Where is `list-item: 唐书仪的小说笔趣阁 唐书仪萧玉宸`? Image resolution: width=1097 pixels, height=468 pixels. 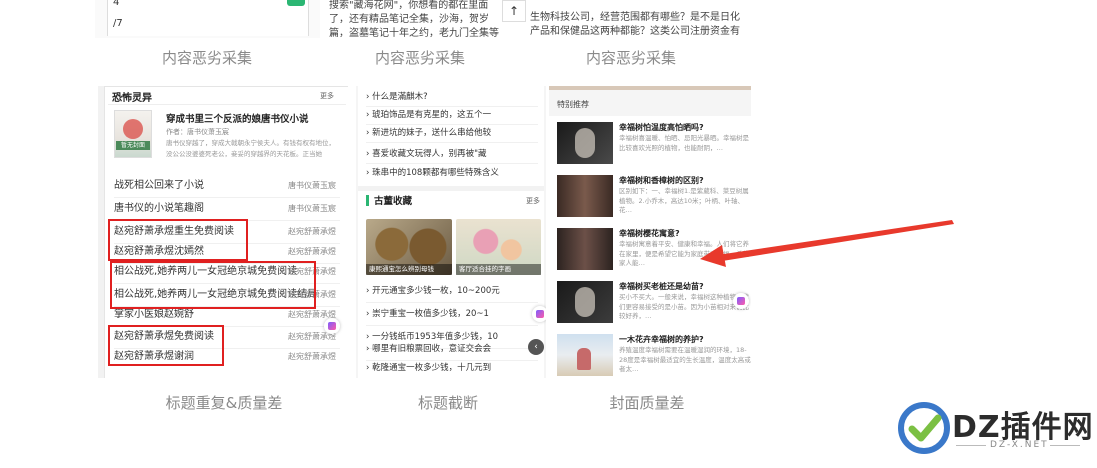
list-item: 唐书仪的小说笔趣阁 唐书仪萧玉宸 is located at coordinates (227, 209).